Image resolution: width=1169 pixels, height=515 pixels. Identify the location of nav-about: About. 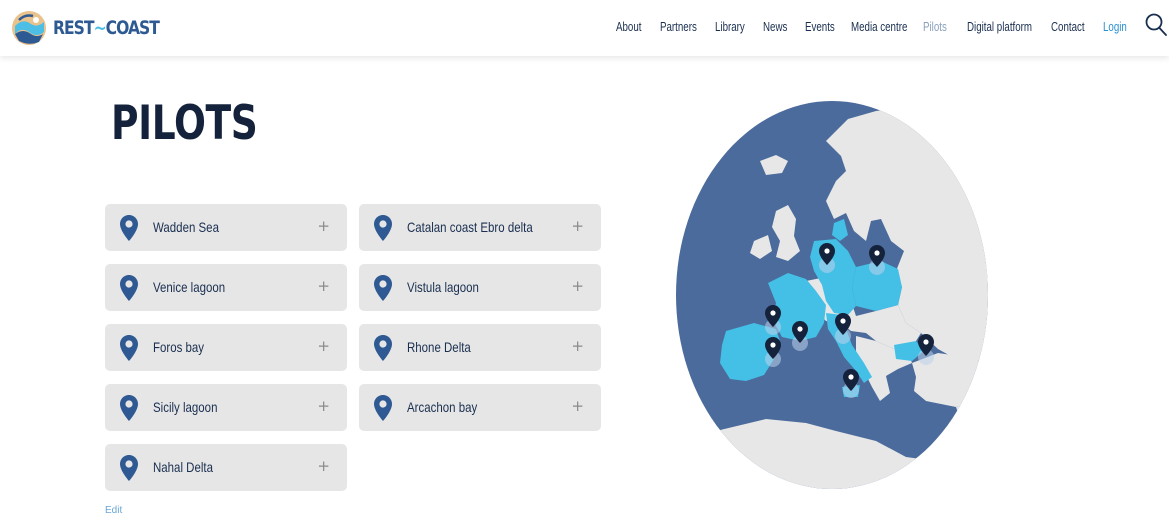
(633, 27).